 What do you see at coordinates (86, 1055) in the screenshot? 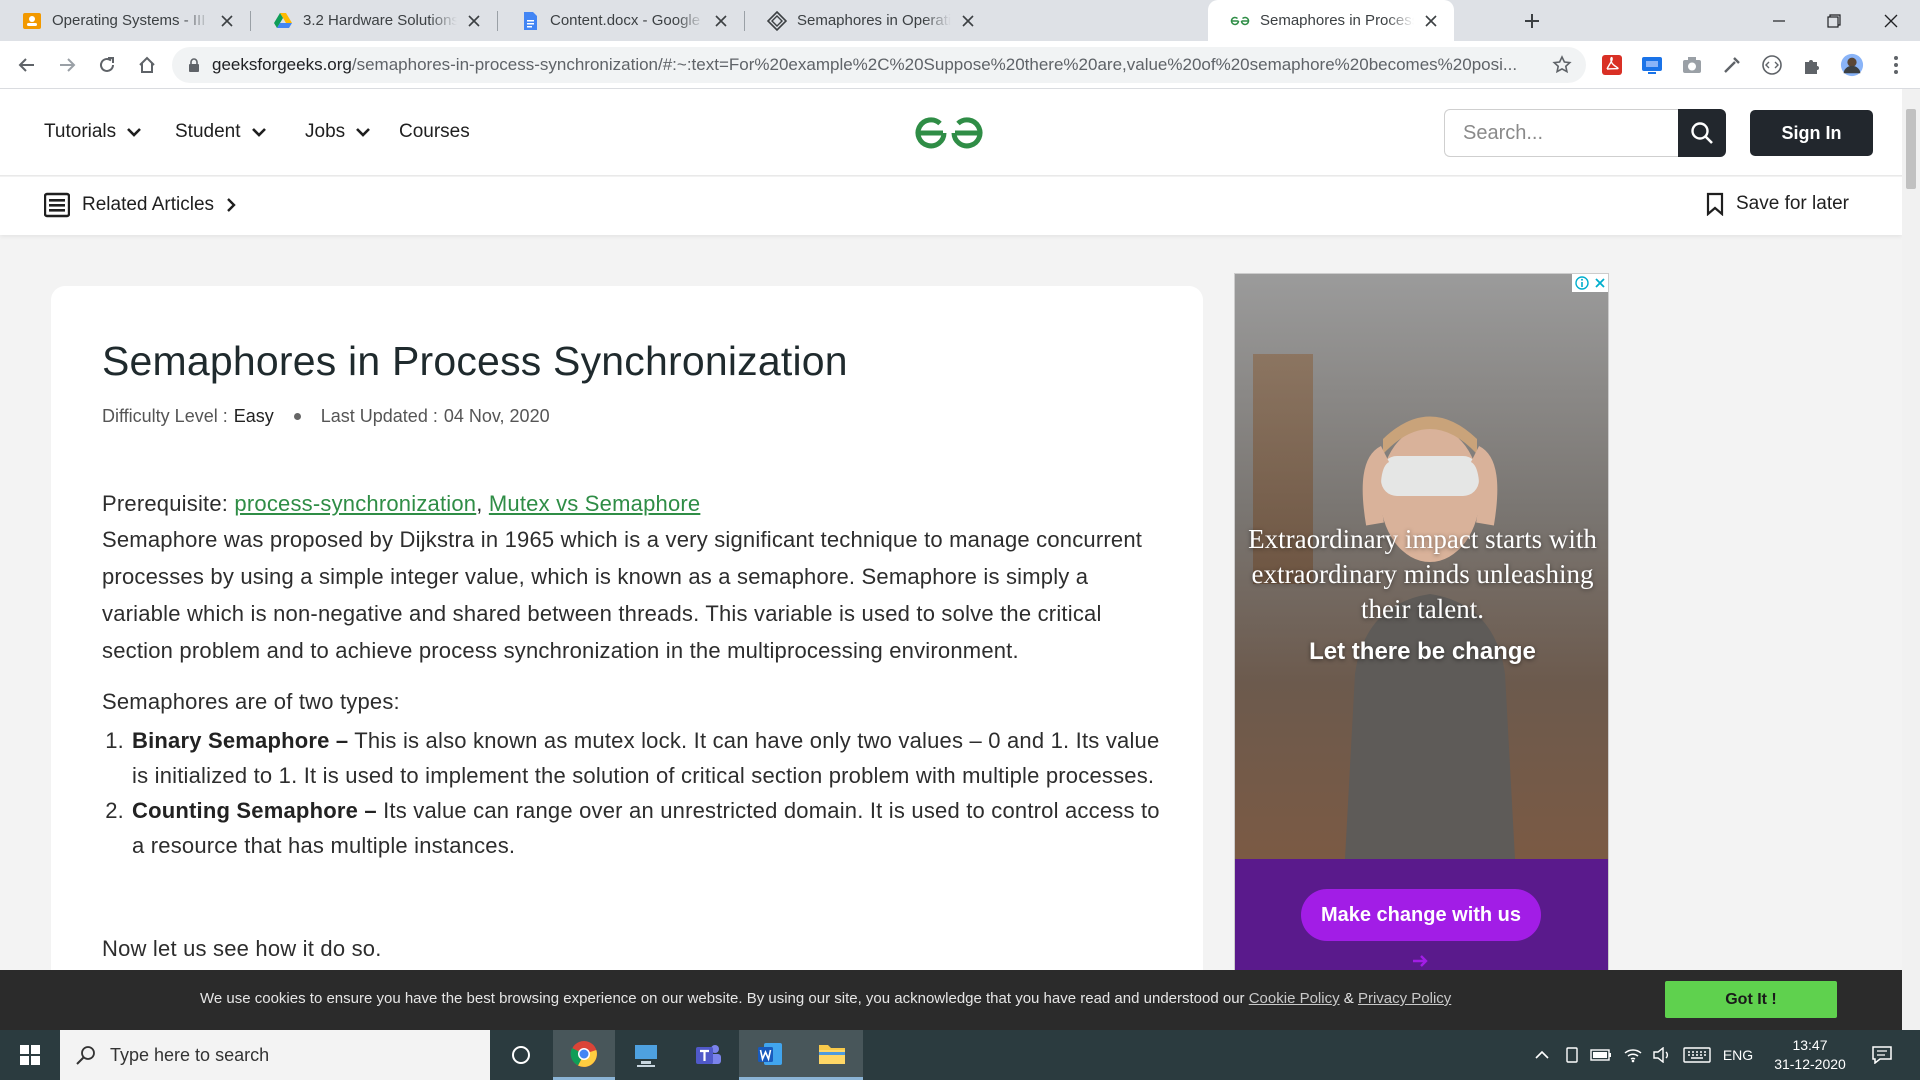
I see `search-icon` at bounding box center [86, 1055].